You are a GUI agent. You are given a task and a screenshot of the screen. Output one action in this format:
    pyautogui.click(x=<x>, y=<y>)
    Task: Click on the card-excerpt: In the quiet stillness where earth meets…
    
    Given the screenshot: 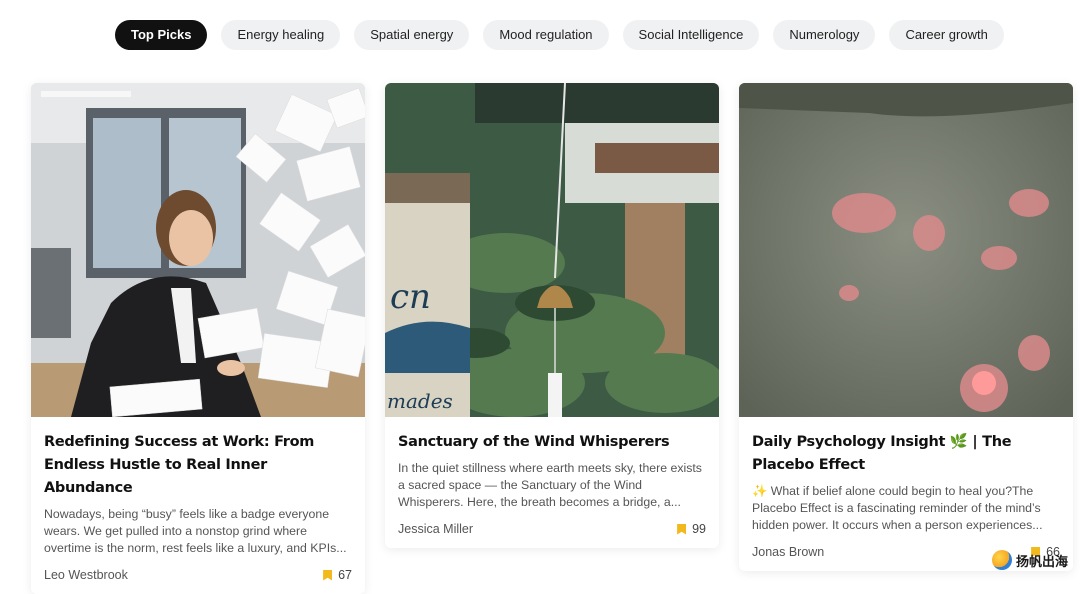 What is the action you would take?
    pyautogui.click(x=550, y=485)
    